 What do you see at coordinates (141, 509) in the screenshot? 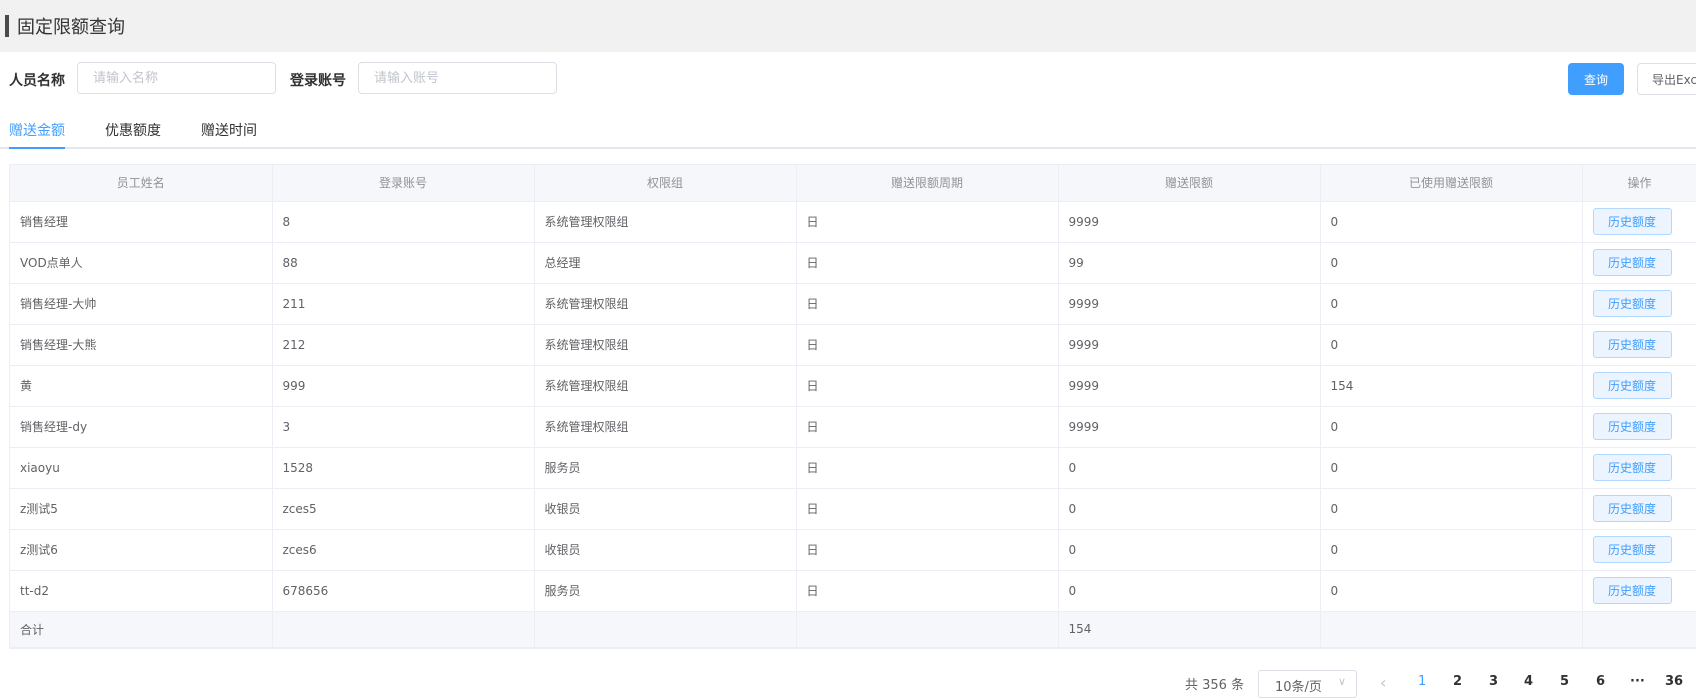
I see `cell-employee-name: z测试5` at bounding box center [141, 509].